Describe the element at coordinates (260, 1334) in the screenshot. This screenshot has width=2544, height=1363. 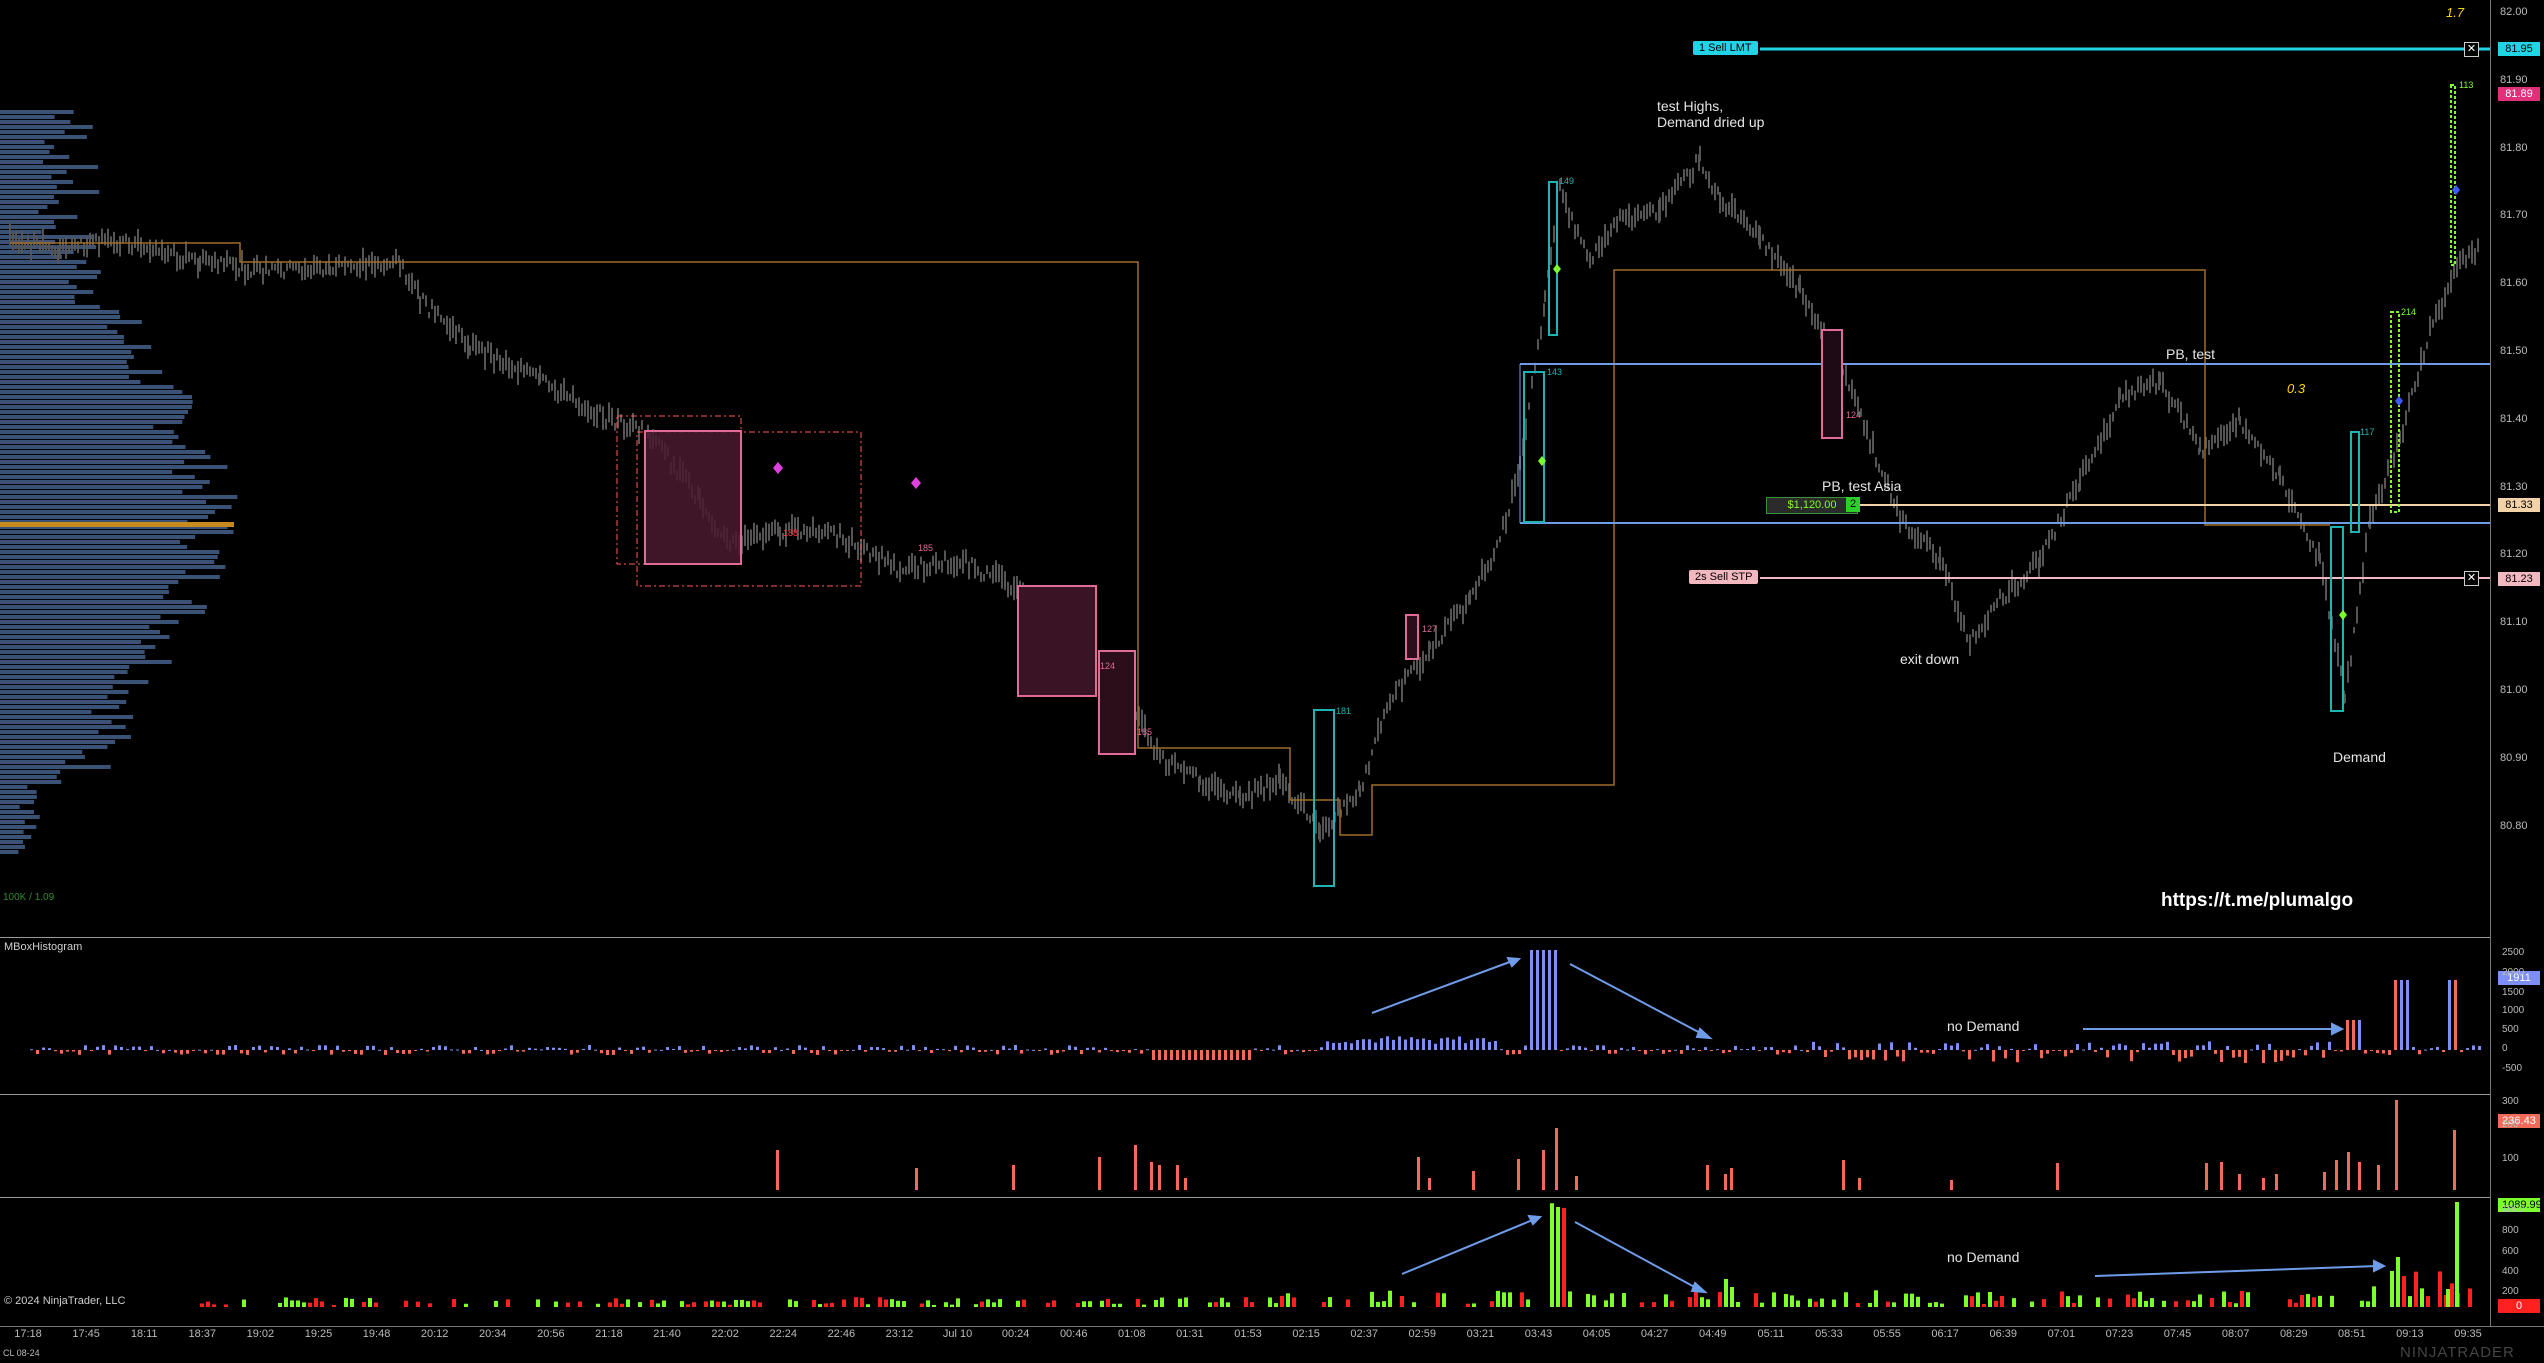
I see `time-axis-label: 19:02` at that location.